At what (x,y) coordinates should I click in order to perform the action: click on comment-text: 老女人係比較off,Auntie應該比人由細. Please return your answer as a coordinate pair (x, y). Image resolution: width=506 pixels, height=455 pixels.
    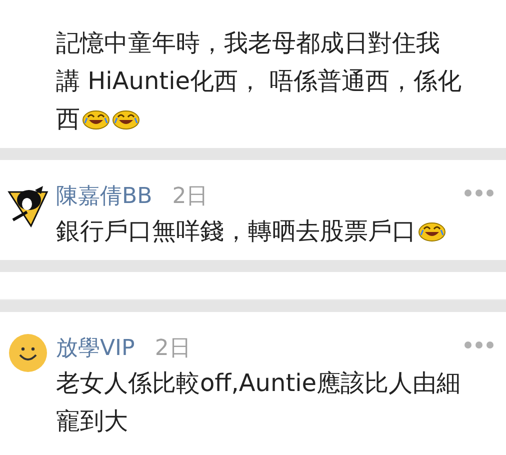
    Looking at the image, I should click on (258, 383).